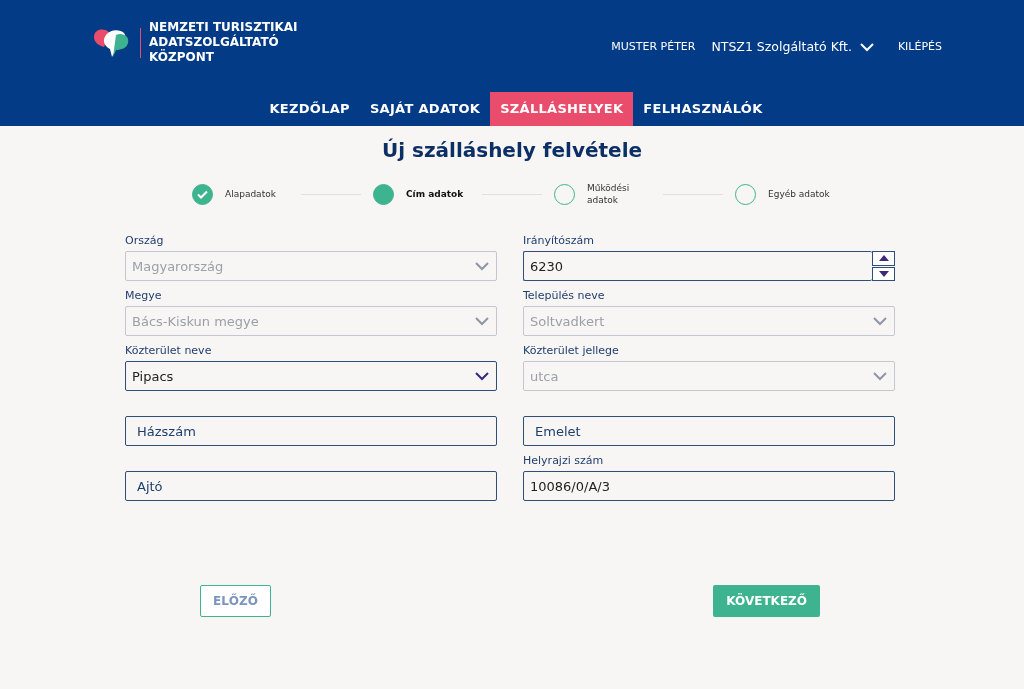 This screenshot has width=1024, height=689. I want to click on field-label: Település neve, so click(564, 296).